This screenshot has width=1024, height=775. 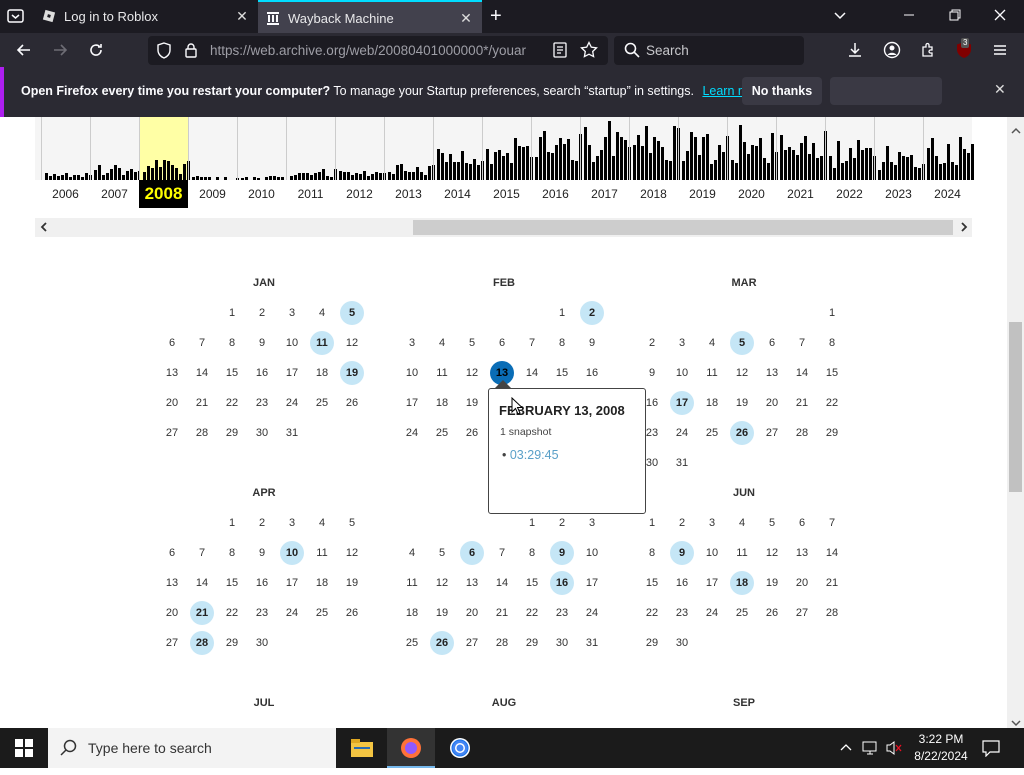 I want to click on no-thanks-button: No thanks, so click(x=782, y=91).